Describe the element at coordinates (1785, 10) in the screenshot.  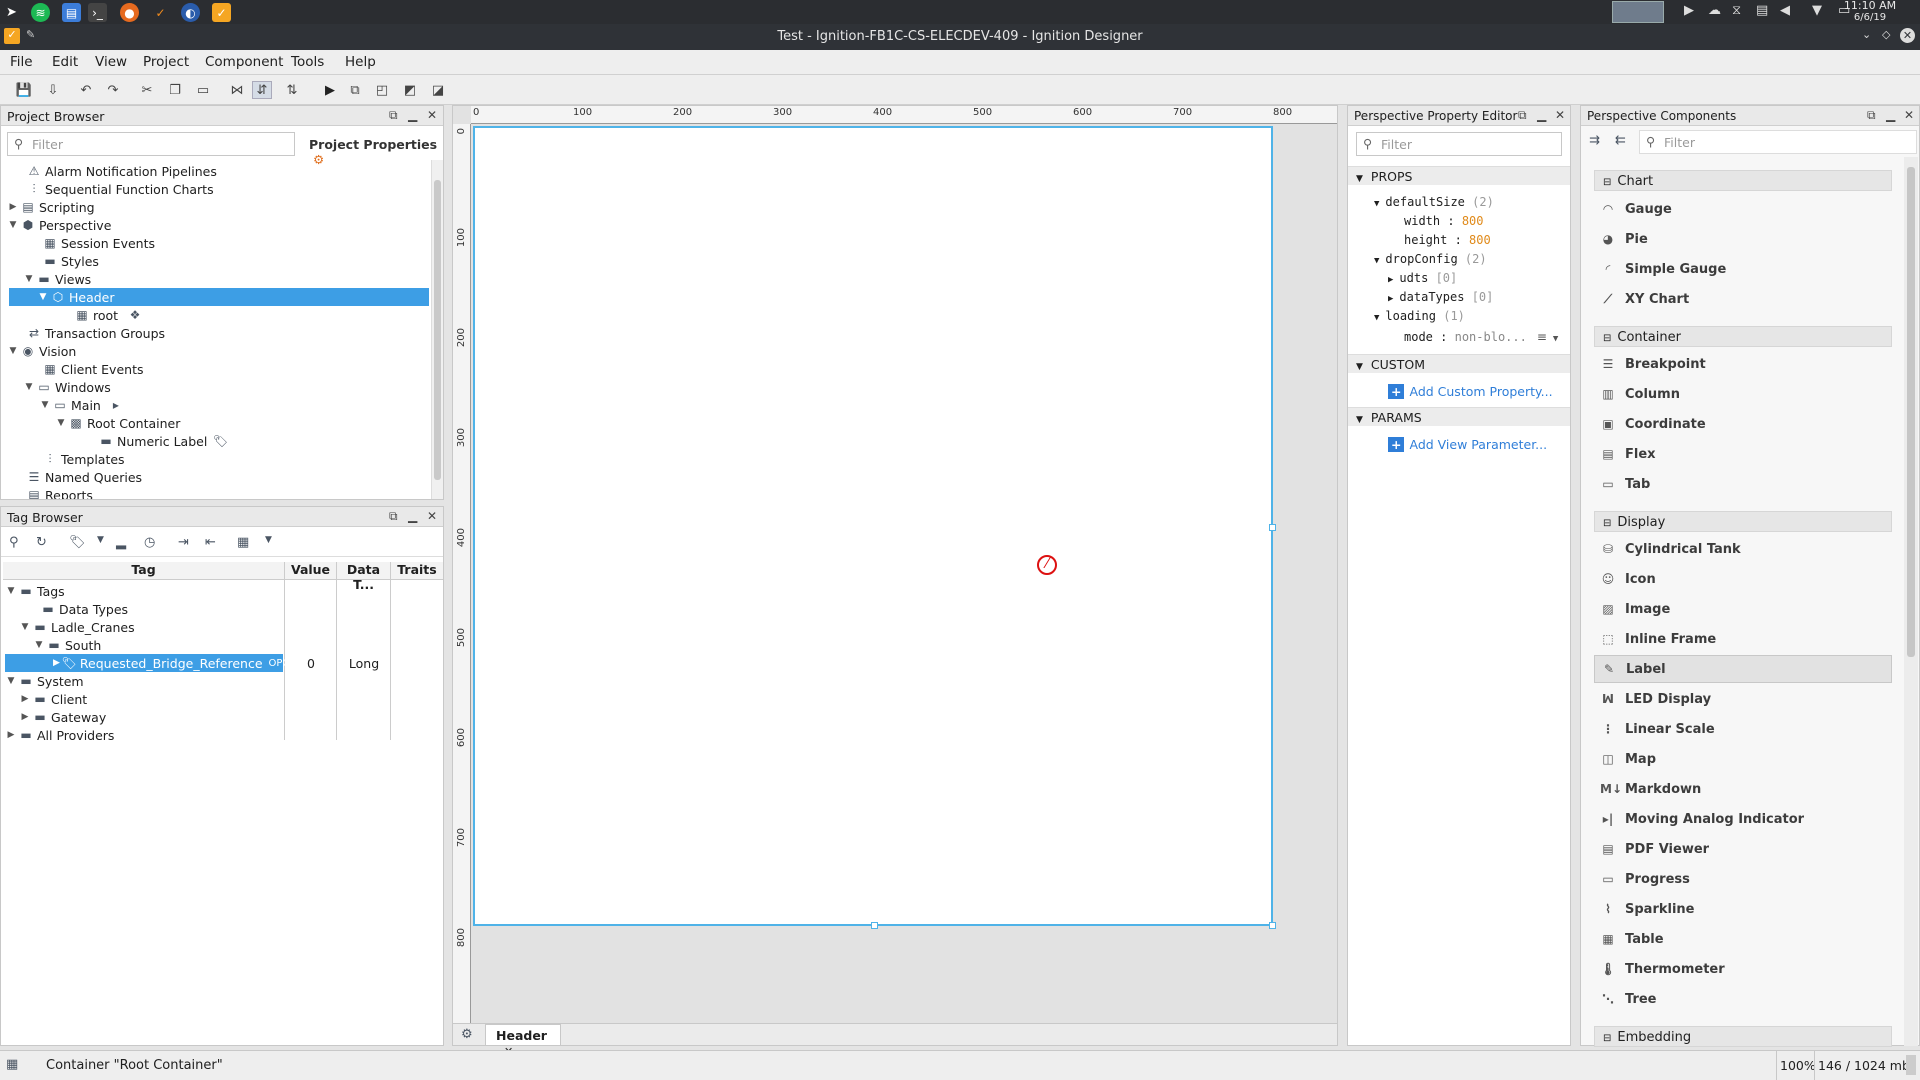
I see `volume-icon: ◀` at that location.